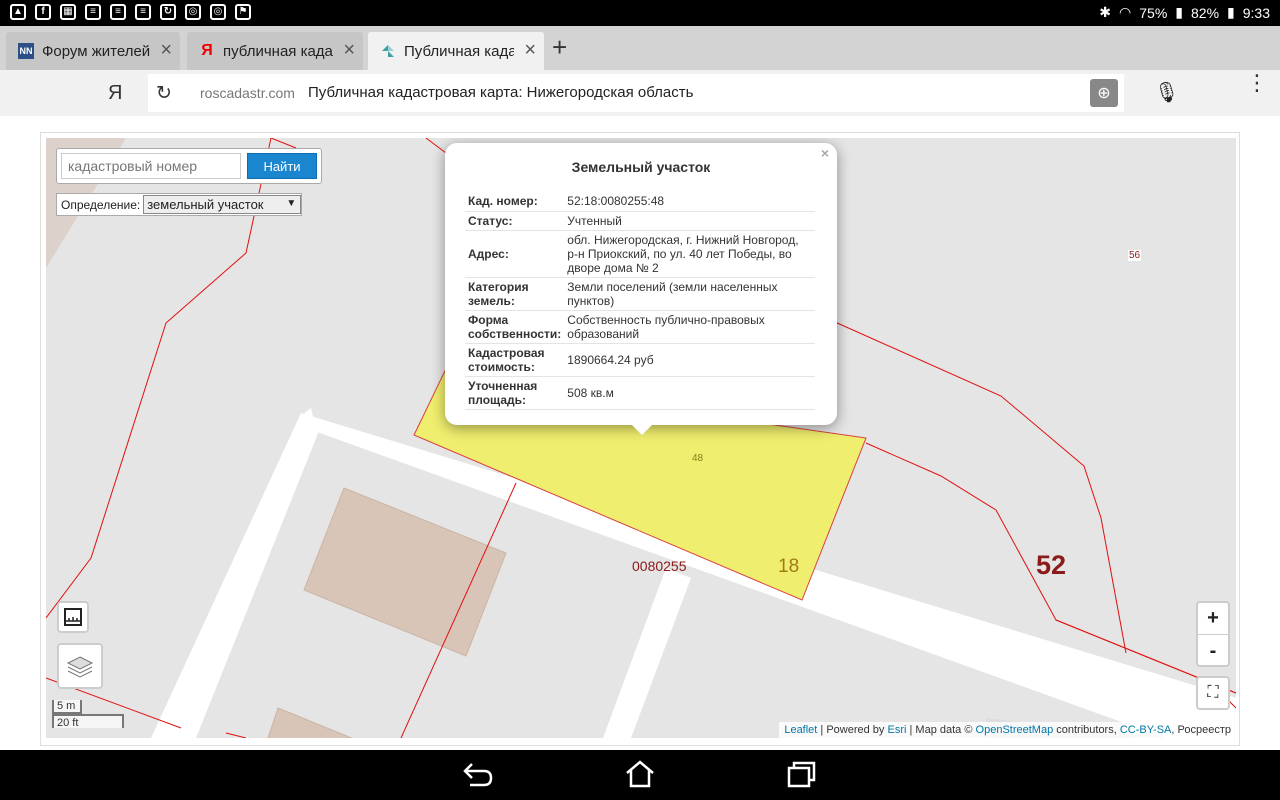 Image resolution: width=1280 pixels, height=800 pixels. I want to click on measure-ruler-button, so click(73, 617).